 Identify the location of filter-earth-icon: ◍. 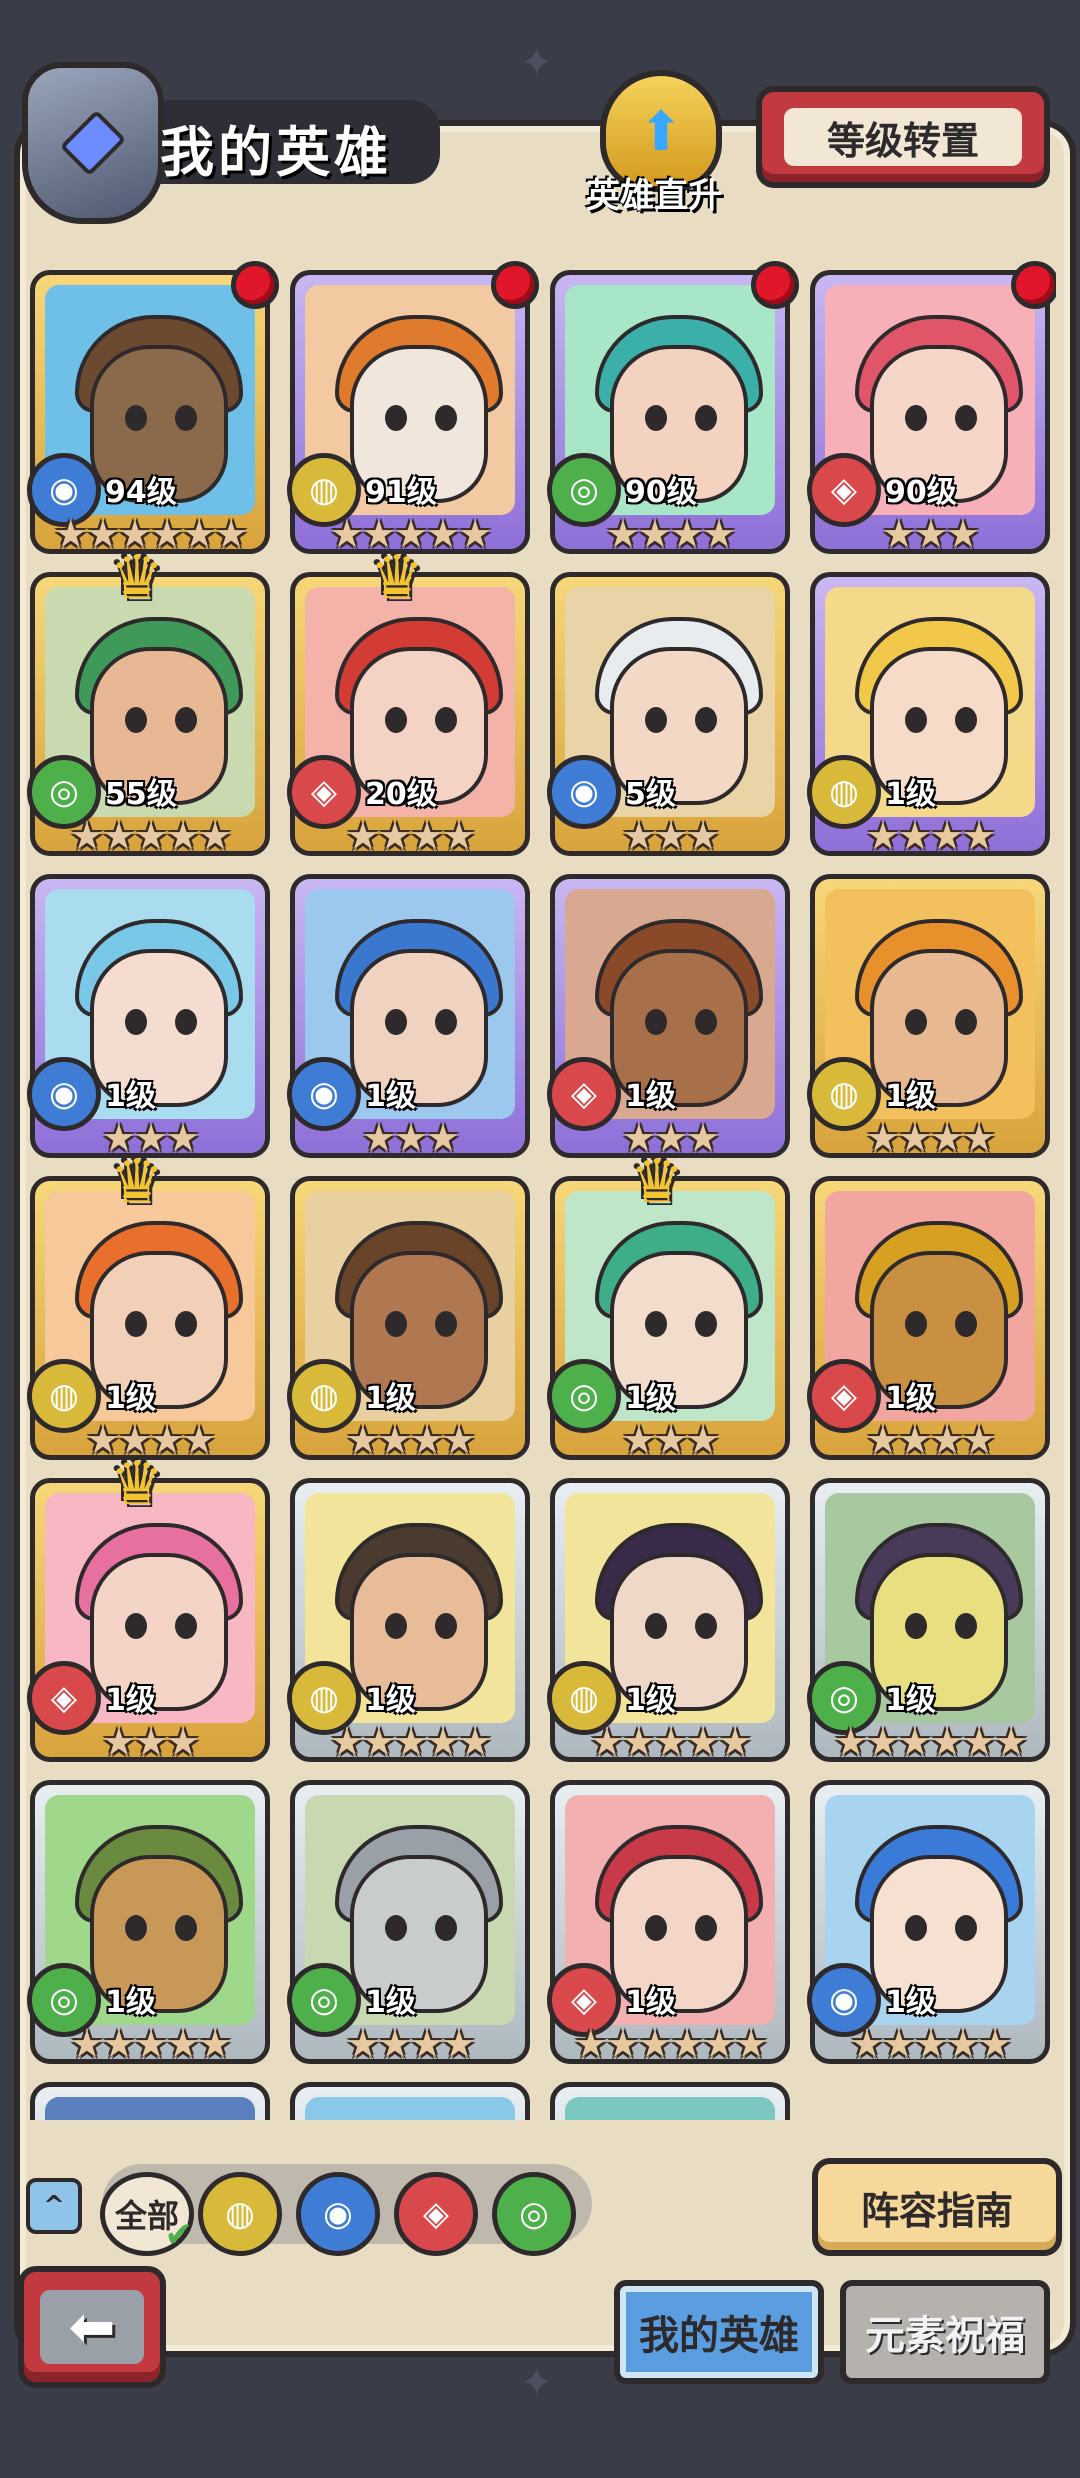
(240, 2214).